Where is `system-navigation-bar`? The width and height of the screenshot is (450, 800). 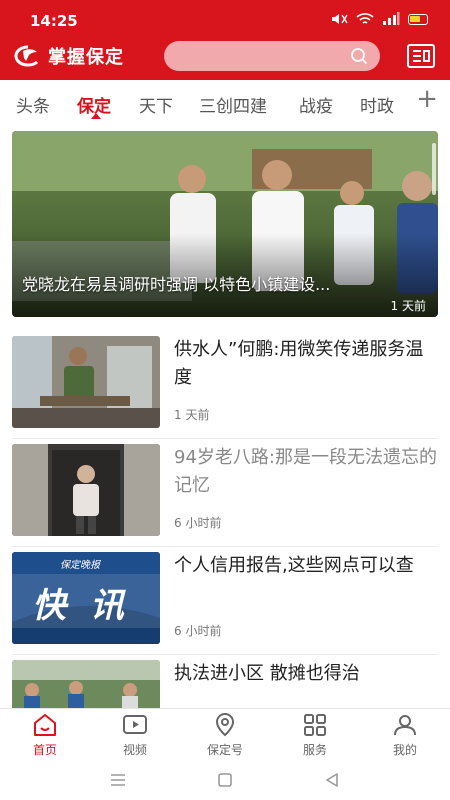 system-navigation-bar is located at coordinates (225, 781).